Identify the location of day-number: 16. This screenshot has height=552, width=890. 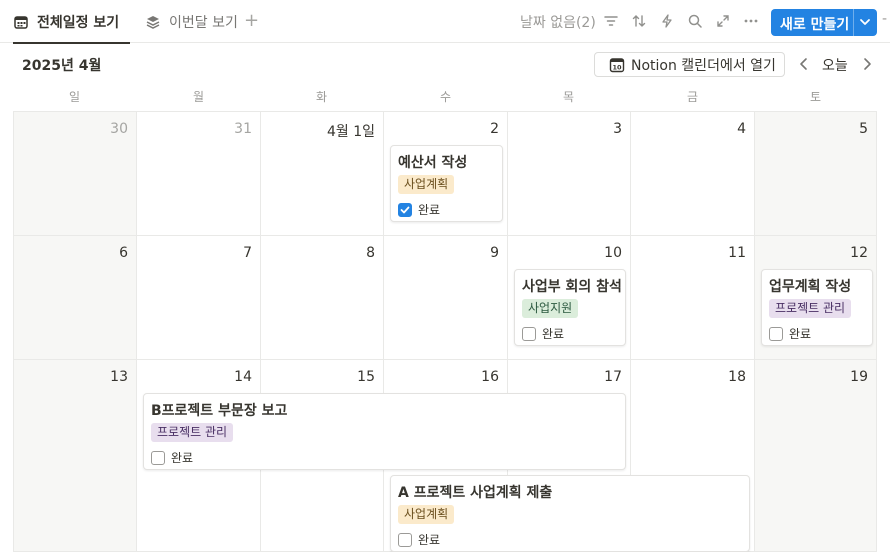
(490, 377).